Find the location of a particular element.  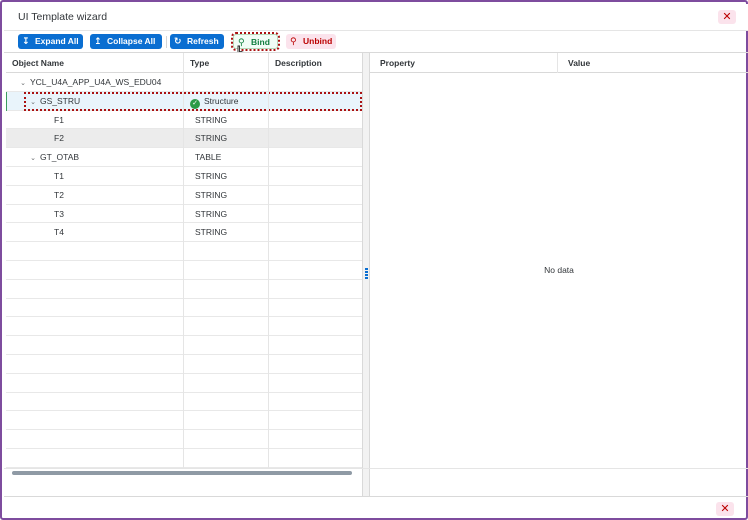

refresh-icon: ↻ is located at coordinates (178, 41).